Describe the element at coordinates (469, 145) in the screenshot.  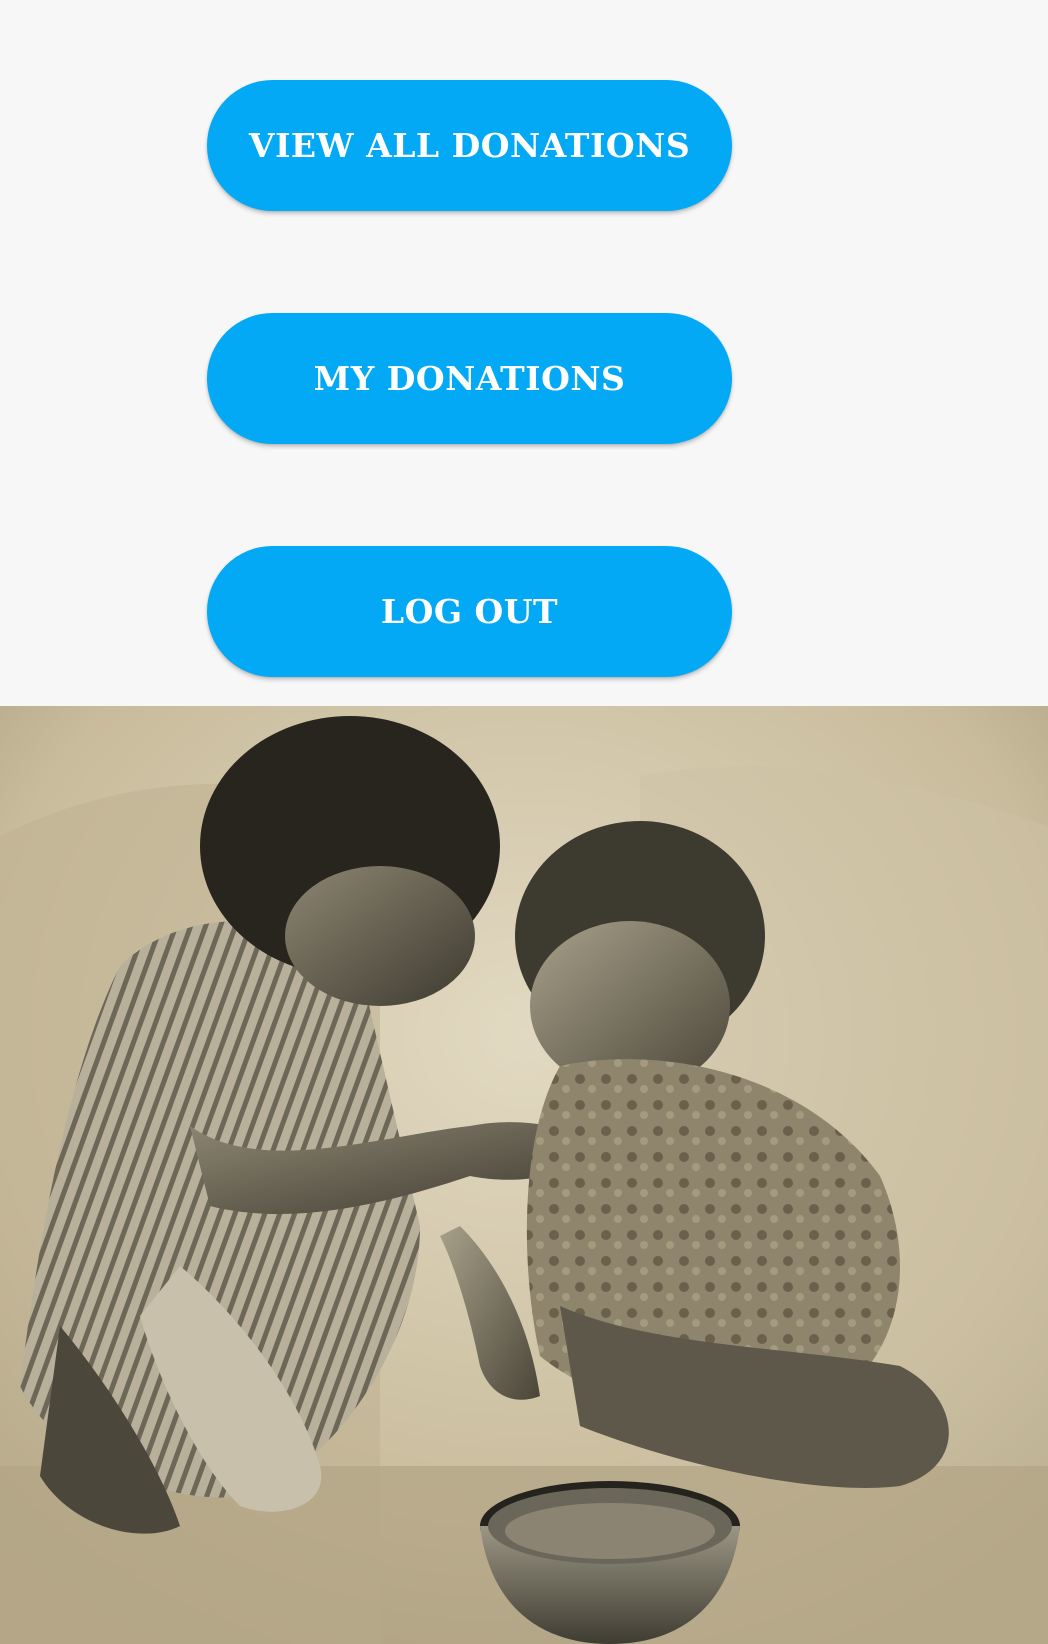
I see `view-all-donations-button: VIEW ALL DONATIONS` at that location.